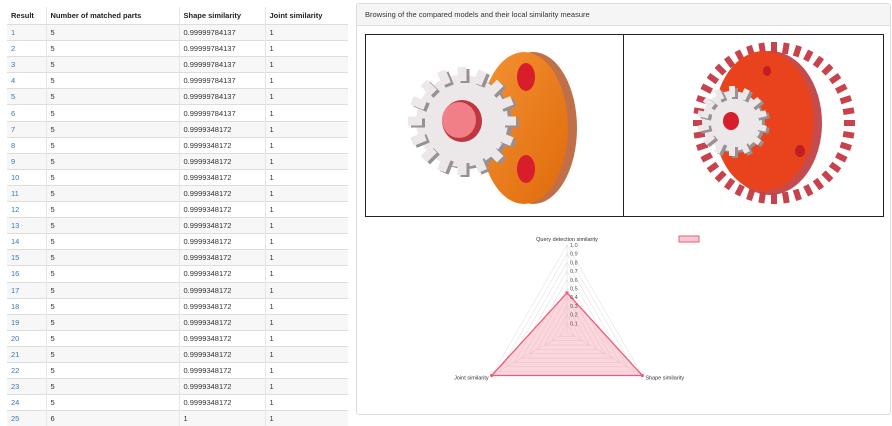 The height and width of the screenshot is (426, 892). Describe the element at coordinates (177, 306) in the screenshot. I see `table-row: 1850.99993481721` at that location.